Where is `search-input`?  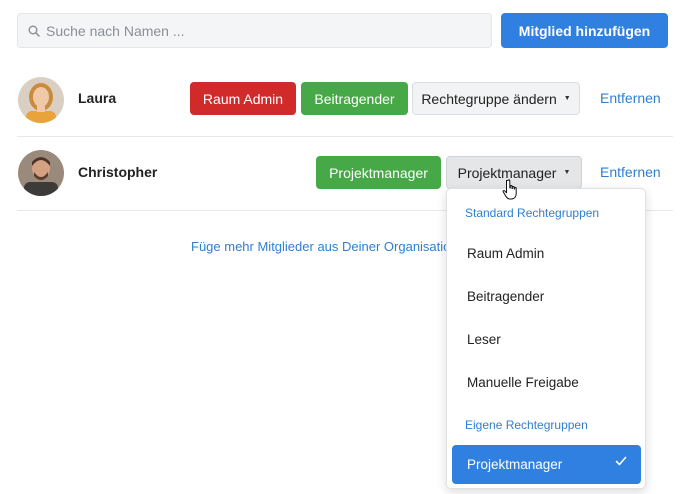
search-input is located at coordinates (268, 30).